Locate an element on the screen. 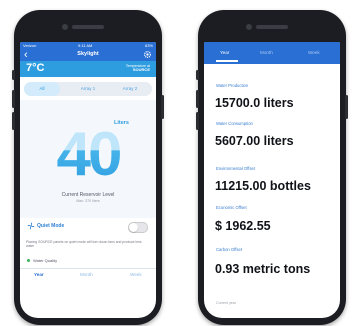  active-tab-indicator is located at coordinates (227, 61).